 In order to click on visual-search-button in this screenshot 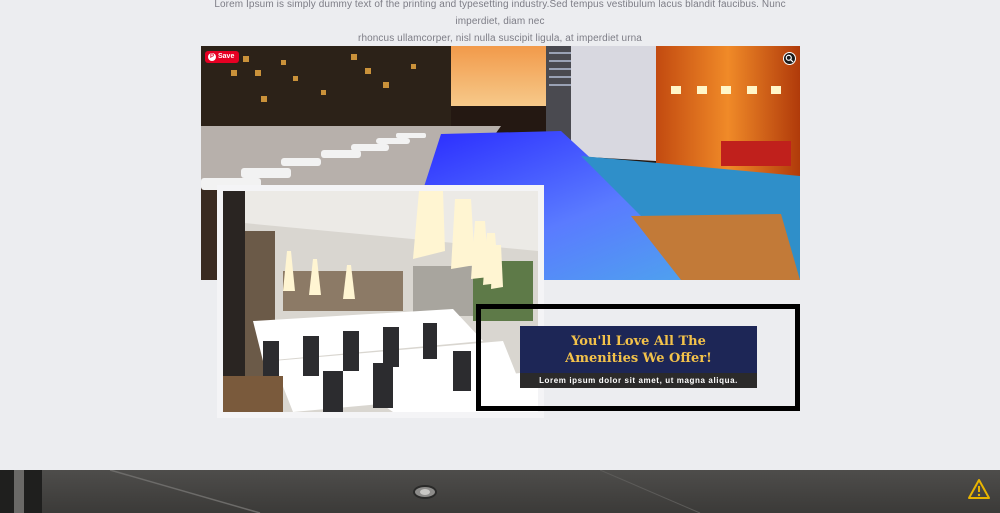, I will do `click(789, 58)`.